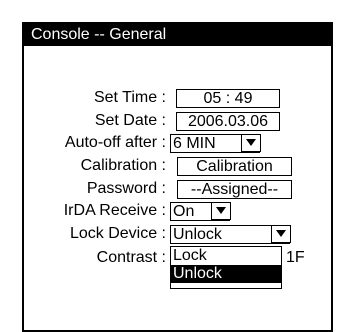  I want to click on window-title: Console -- General, so click(177, 35).